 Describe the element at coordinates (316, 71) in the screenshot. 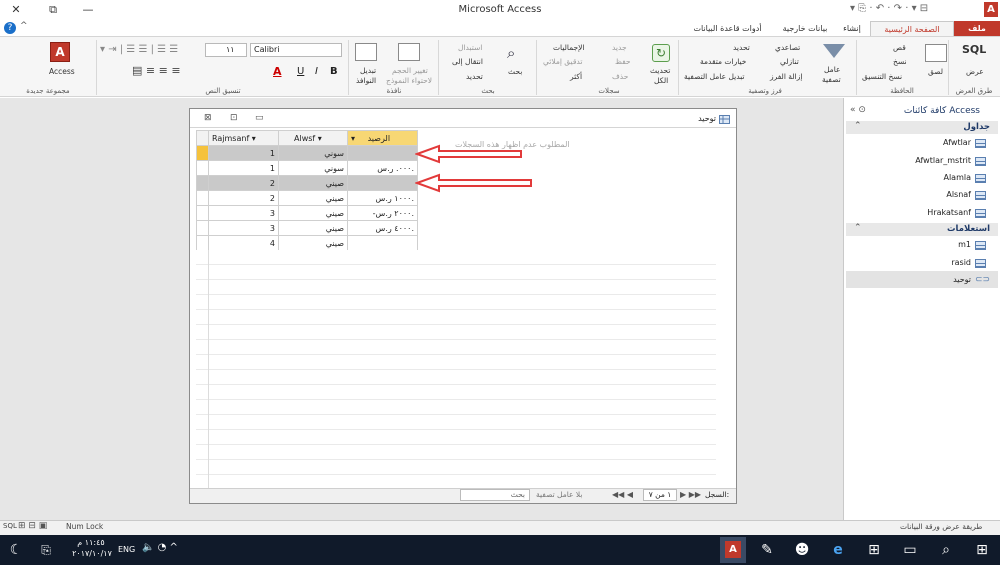

I see `italic-button: I` at that location.